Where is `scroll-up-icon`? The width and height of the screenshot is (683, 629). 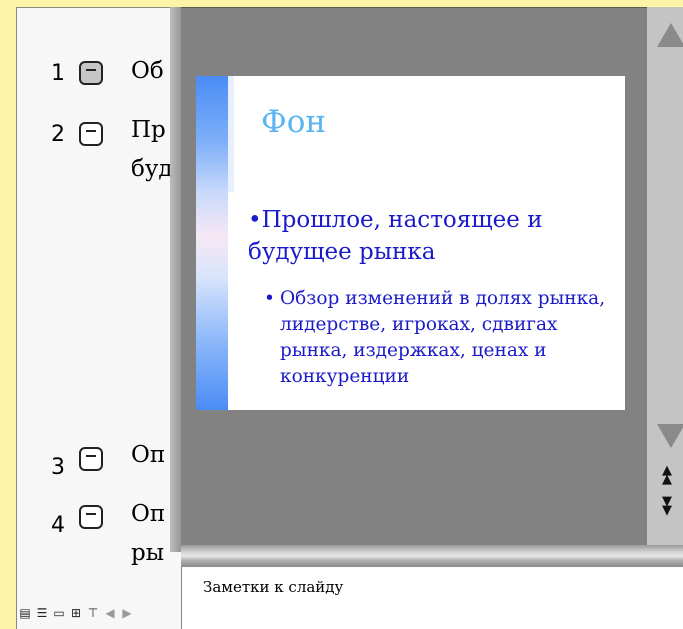 scroll-up-icon is located at coordinates (670, 35).